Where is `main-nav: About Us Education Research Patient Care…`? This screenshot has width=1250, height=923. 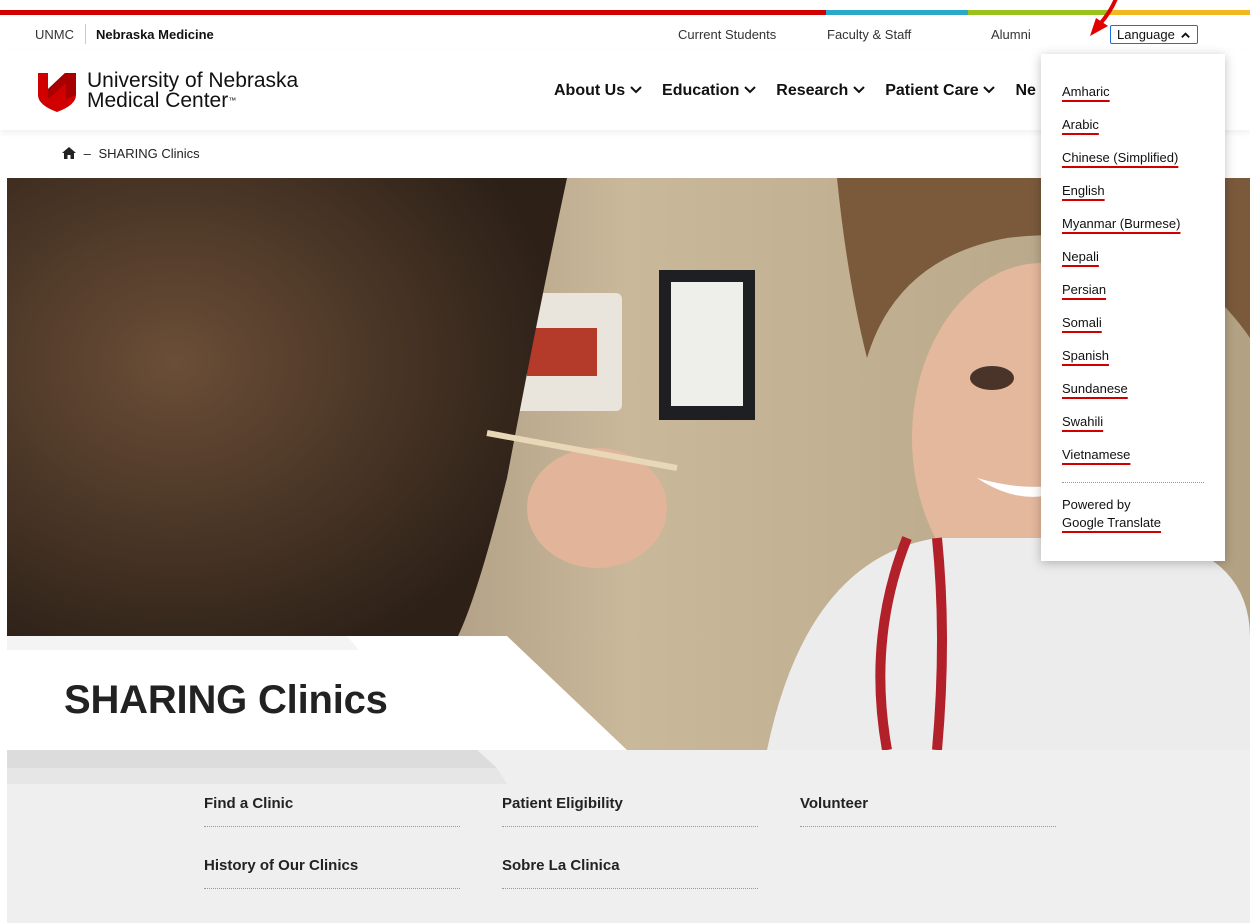 main-nav: About Us Education Research Patient Care… is located at coordinates (803, 91).